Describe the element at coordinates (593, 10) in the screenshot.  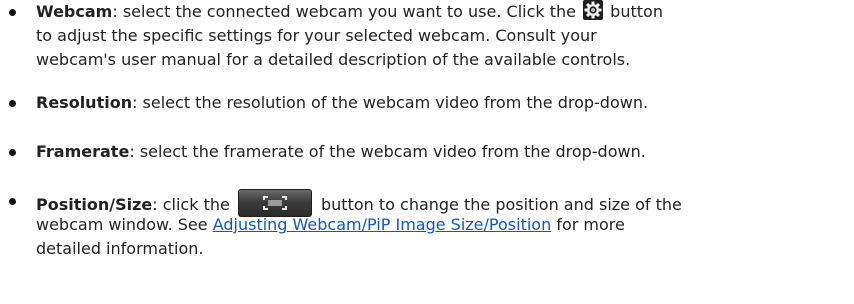
I see `gear-icon` at that location.